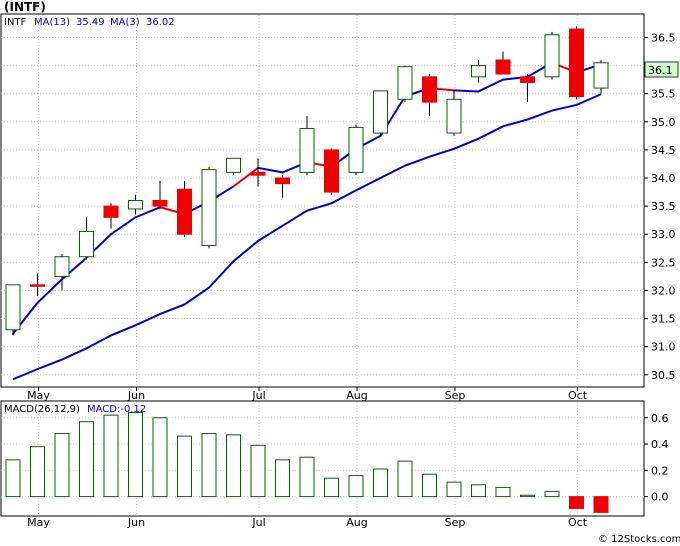 This screenshot has width=680, height=546. Describe the element at coordinates (578, 395) in the screenshot. I see `price-x-tick-label: Oct` at that location.